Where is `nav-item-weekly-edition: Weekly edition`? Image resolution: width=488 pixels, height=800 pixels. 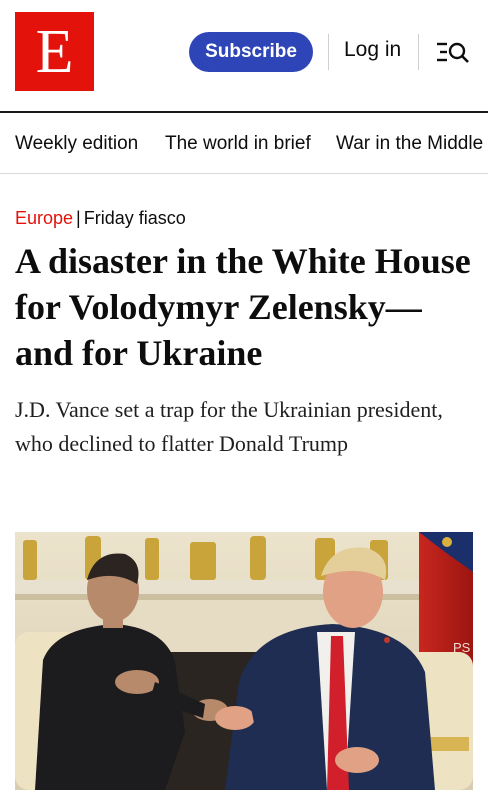 nav-item-weekly-edition: Weekly edition is located at coordinates (76, 144).